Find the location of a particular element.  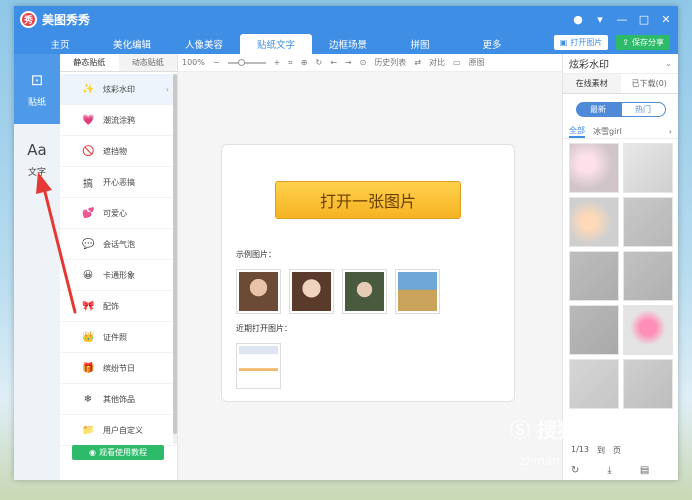

category-scrollbar is located at coordinates (175, 259).